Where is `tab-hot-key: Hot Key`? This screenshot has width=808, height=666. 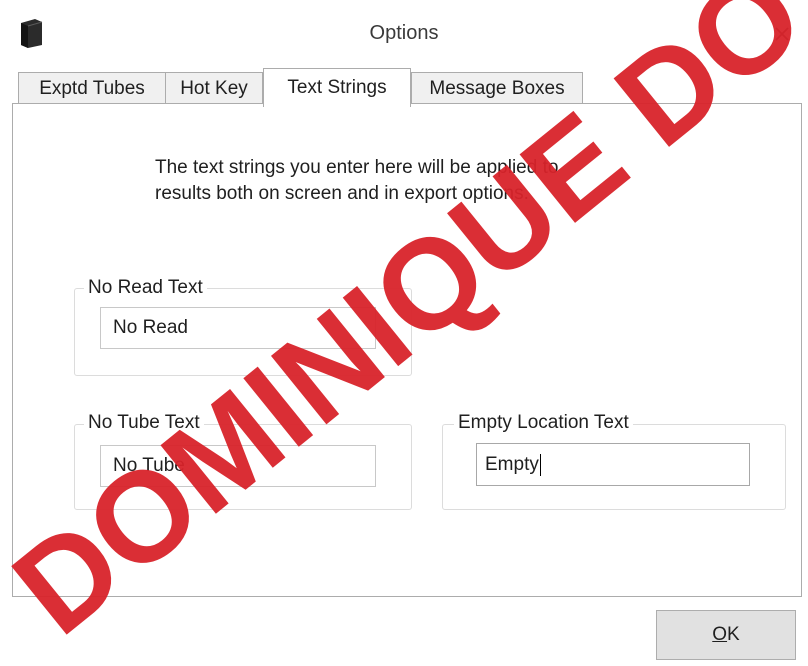 tab-hot-key: Hot Key is located at coordinates (214, 88).